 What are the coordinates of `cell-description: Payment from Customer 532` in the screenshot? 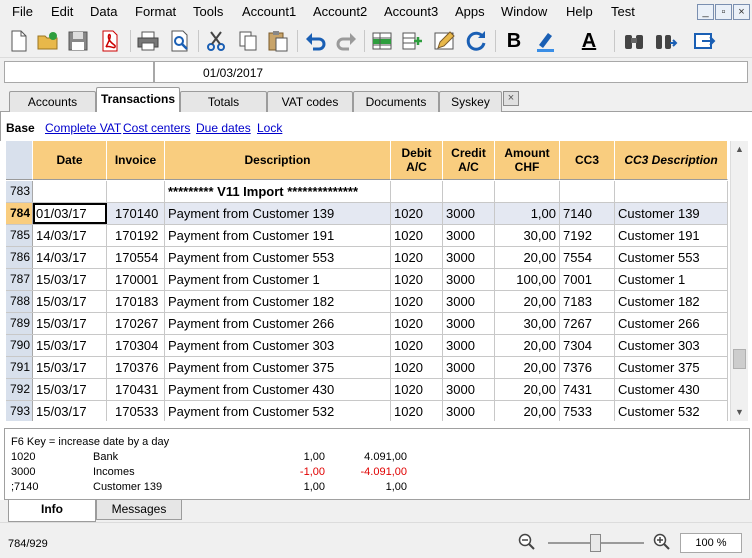 It's located at (278, 411).